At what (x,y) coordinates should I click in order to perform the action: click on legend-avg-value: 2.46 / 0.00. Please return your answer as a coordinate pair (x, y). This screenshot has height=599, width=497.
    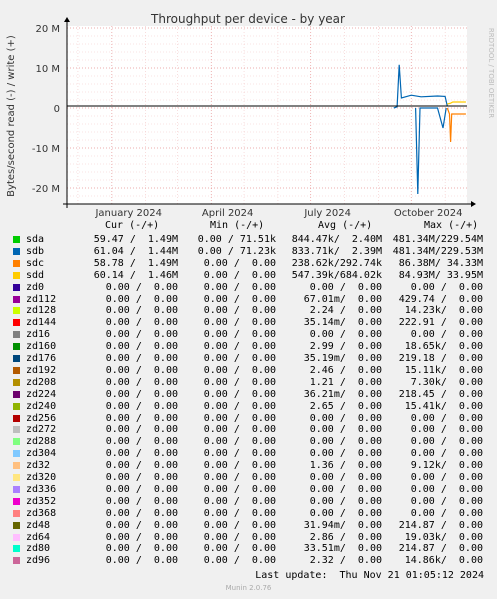
    Looking at the image, I should click on (345, 370).